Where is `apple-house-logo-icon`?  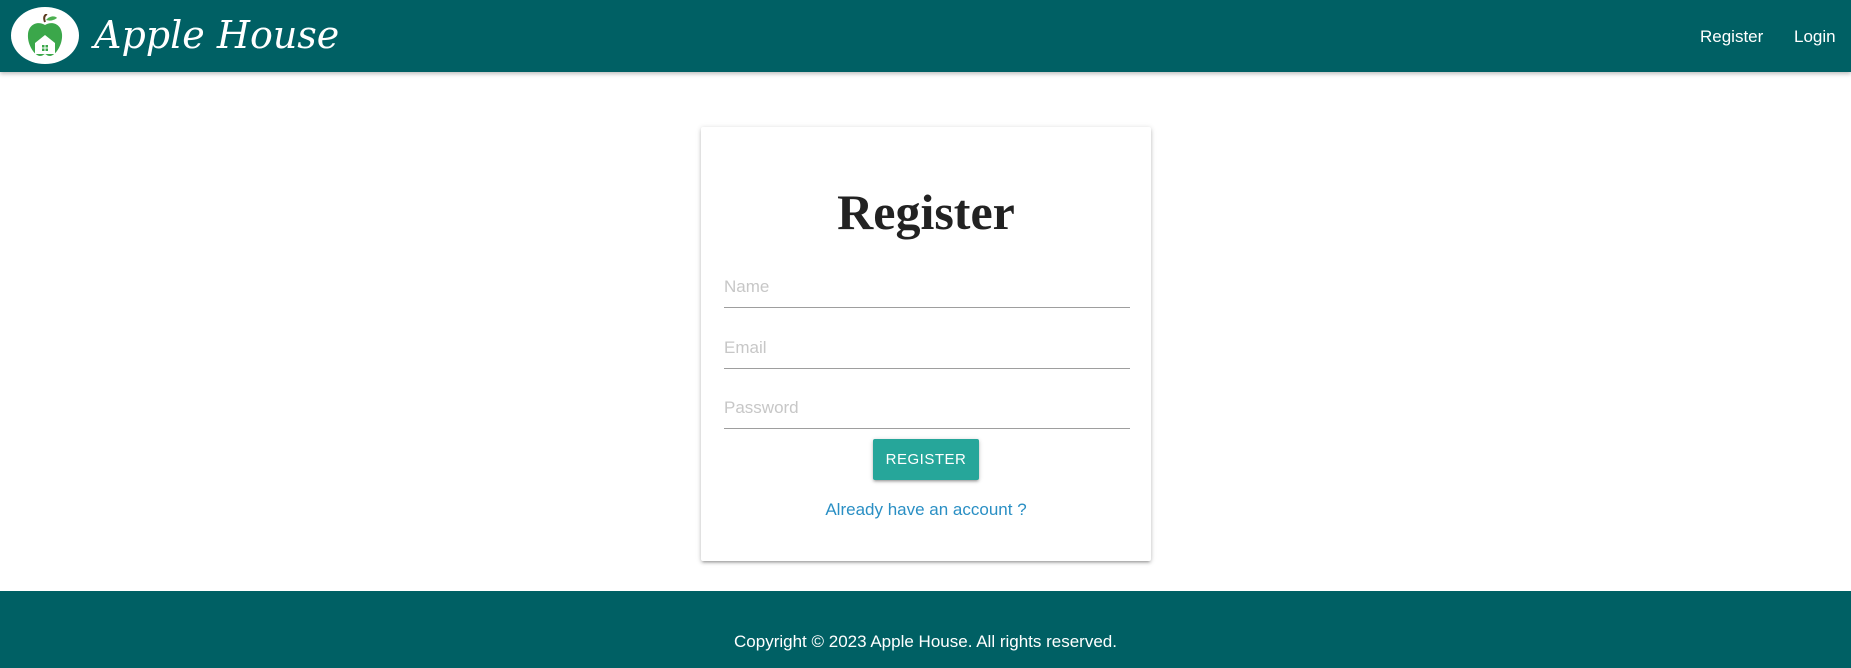
apple-house-logo-icon is located at coordinates (45, 35).